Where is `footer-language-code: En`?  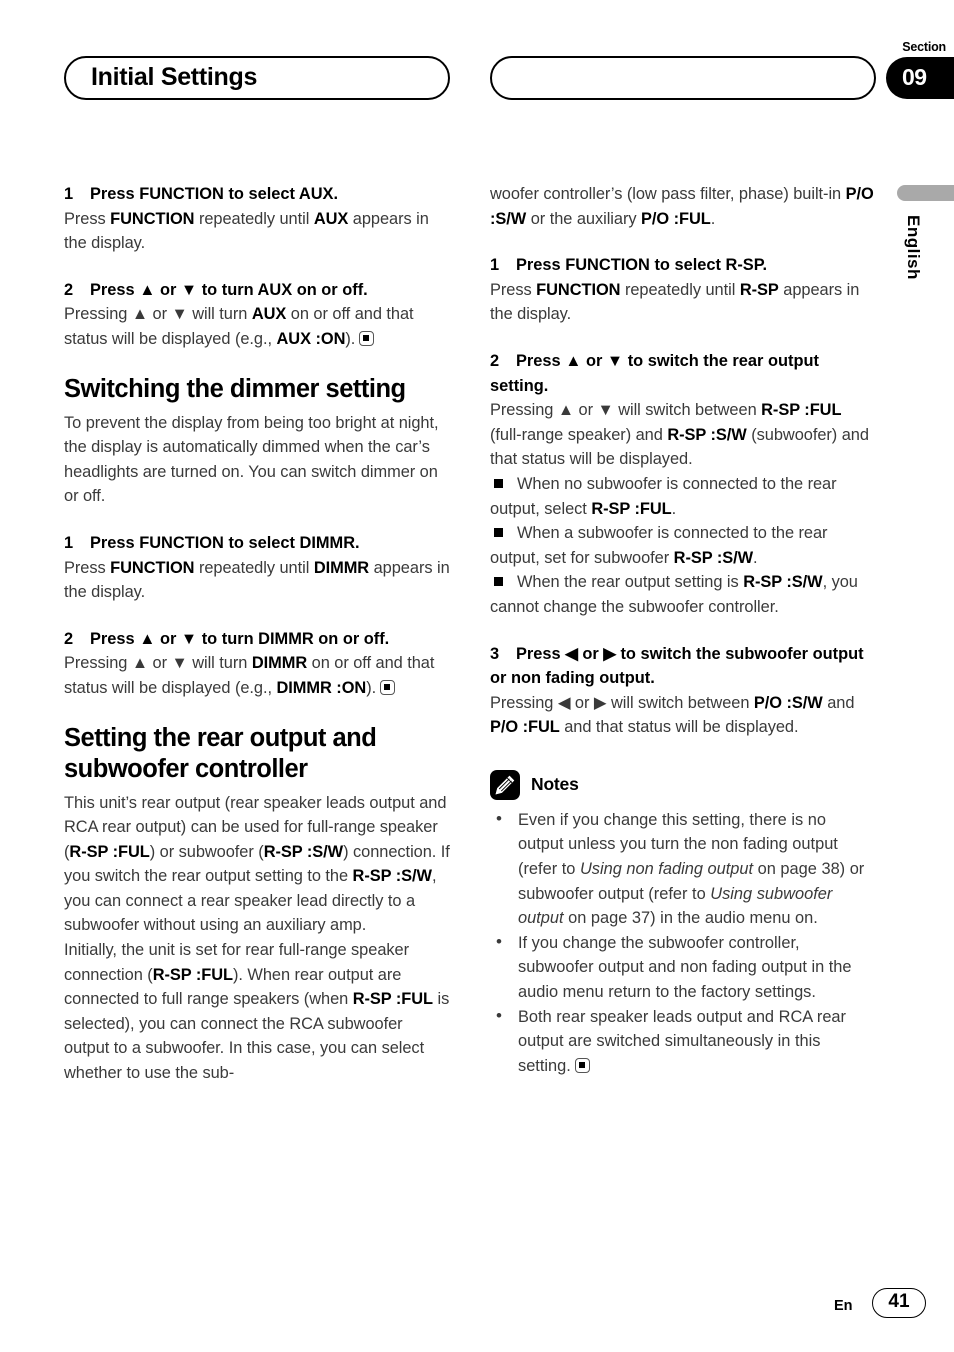 footer-language-code: En is located at coordinates (843, 1306).